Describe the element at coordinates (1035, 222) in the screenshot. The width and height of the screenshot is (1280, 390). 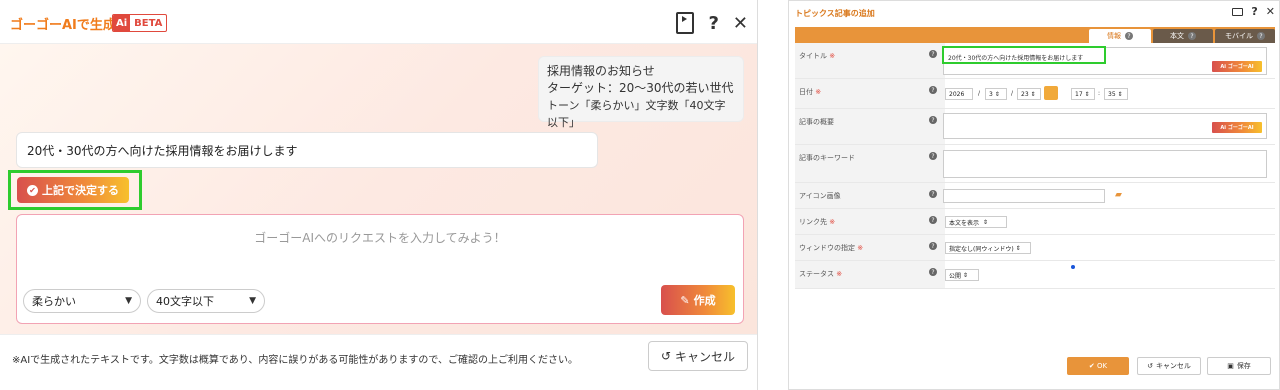
I see `row-link: リンク先 ※ ? 本文を表示 ⇕` at that location.